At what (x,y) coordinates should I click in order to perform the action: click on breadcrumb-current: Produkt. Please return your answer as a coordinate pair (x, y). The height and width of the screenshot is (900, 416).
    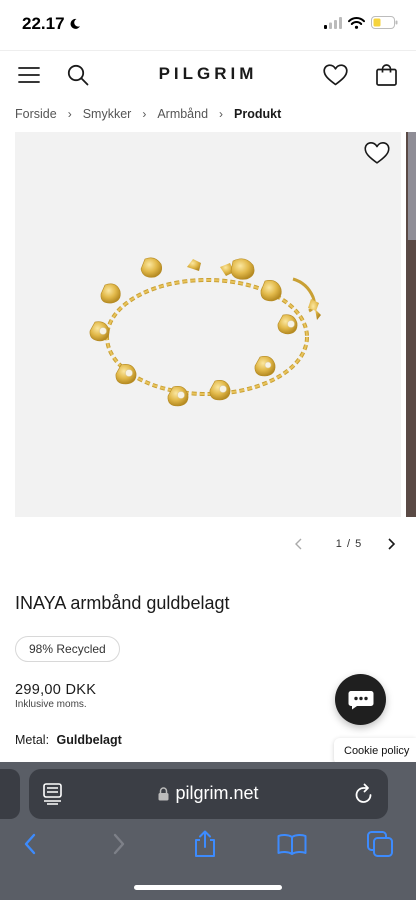
    Looking at the image, I should click on (258, 114).